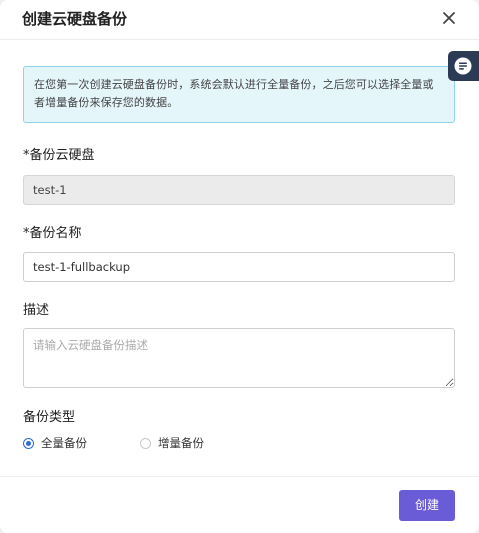 The width and height of the screenshot is (479, 533). What do you see at coordinates (49, 417) in the screenshot?
I see `backup-type-label: 备份类型` at bounding box center [49, 417].